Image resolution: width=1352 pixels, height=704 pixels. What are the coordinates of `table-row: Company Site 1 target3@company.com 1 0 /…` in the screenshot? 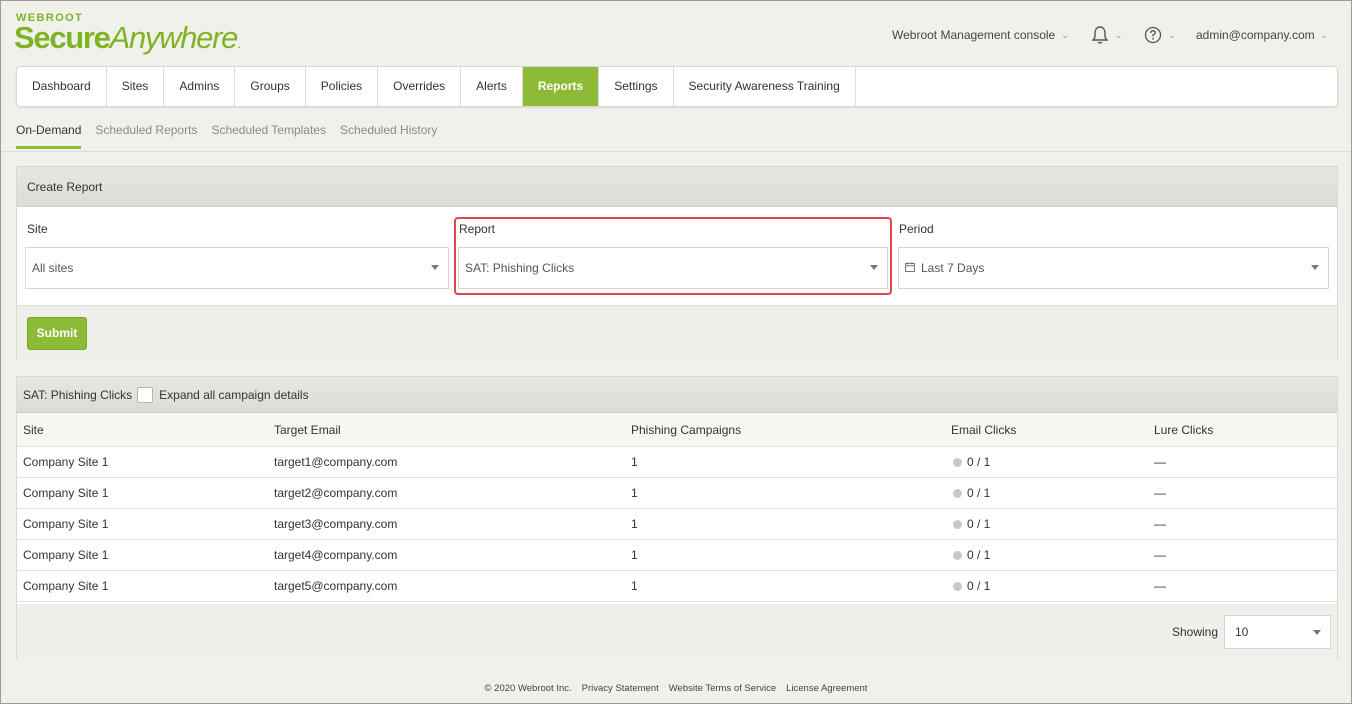 It's located at (677, 524).